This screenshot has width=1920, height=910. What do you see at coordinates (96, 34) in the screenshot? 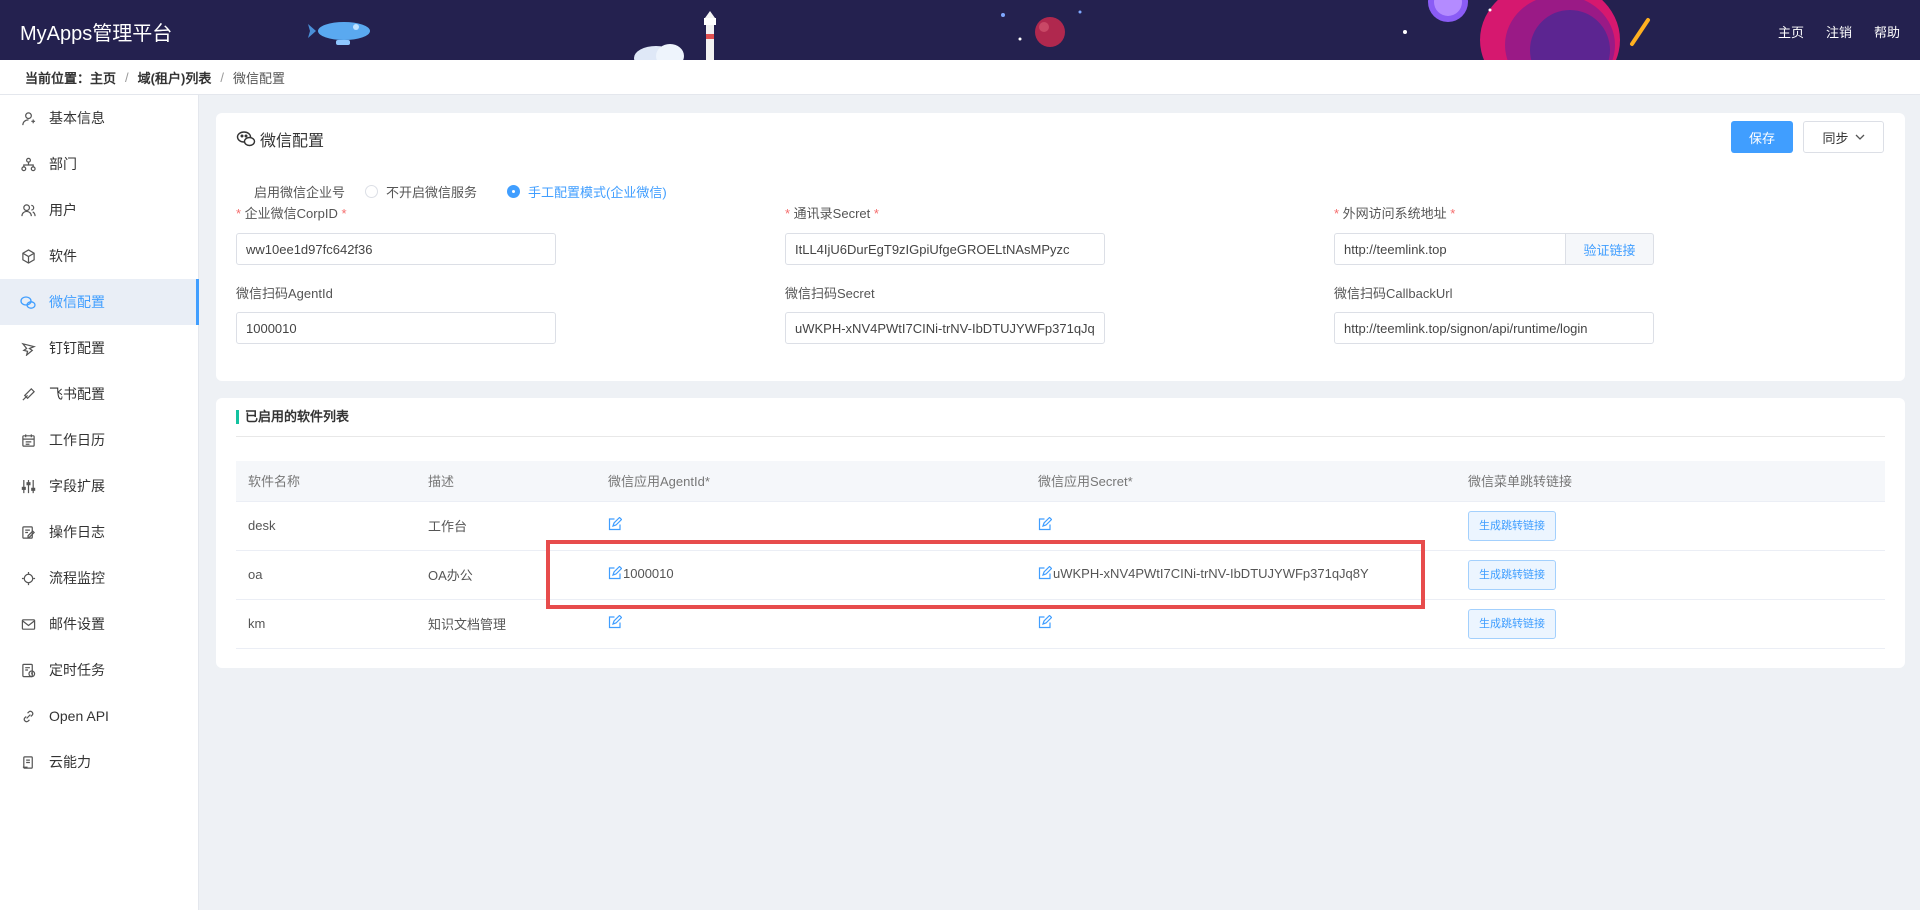
I see `app-logo: MyApps管理平台` at bounding box center [96, 34].